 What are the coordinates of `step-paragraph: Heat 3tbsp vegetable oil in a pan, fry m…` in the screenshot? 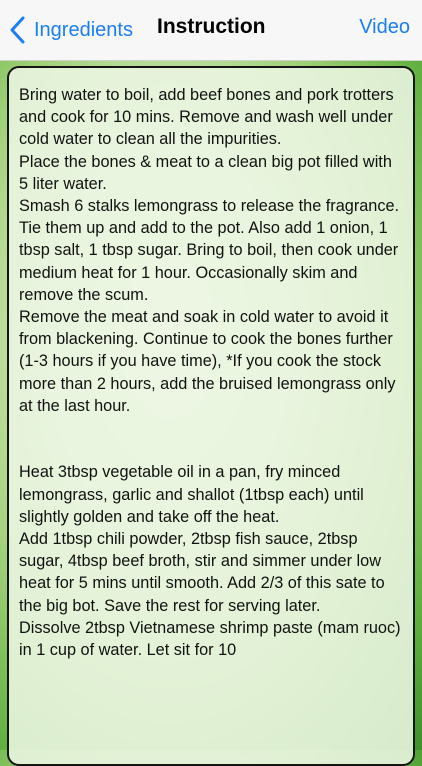 It's located at (191, 494).